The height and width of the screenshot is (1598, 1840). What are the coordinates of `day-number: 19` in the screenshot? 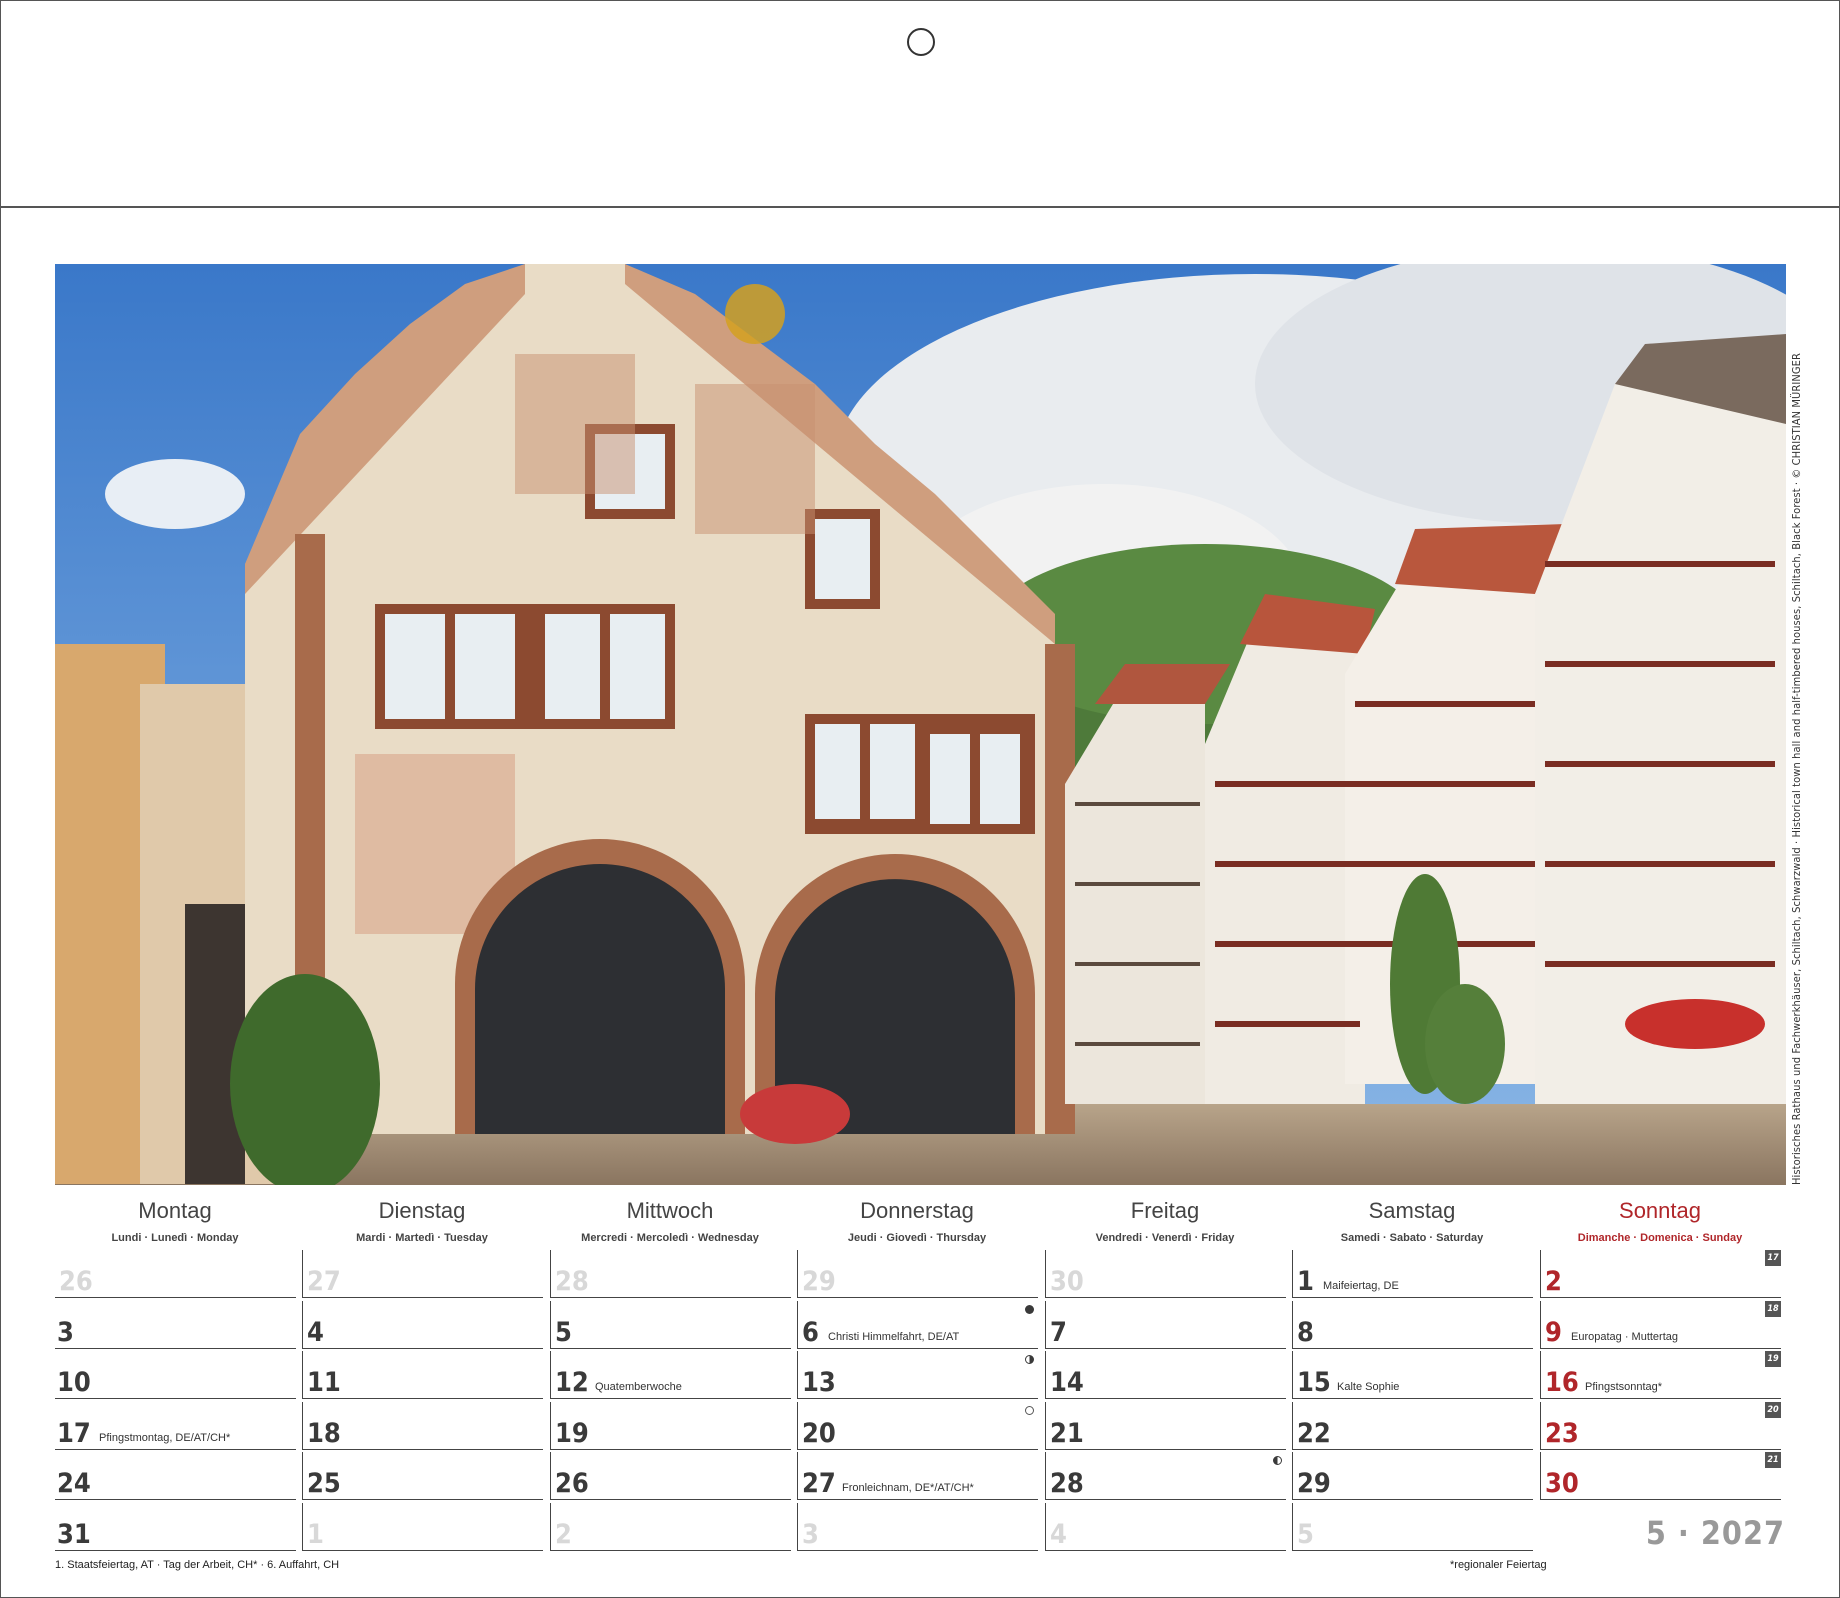 It's located at (572, 1433).